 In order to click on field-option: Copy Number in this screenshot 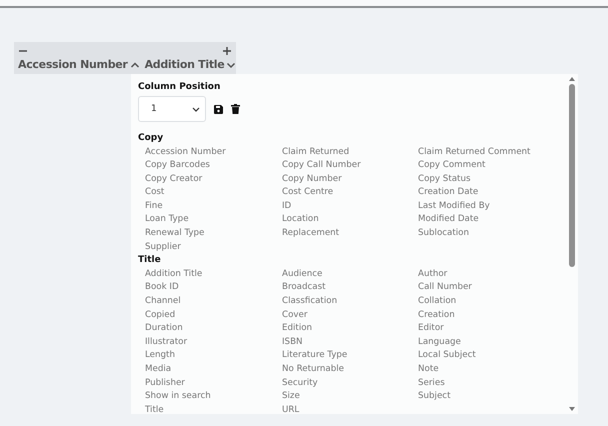, I will do `click(350, 179)`.